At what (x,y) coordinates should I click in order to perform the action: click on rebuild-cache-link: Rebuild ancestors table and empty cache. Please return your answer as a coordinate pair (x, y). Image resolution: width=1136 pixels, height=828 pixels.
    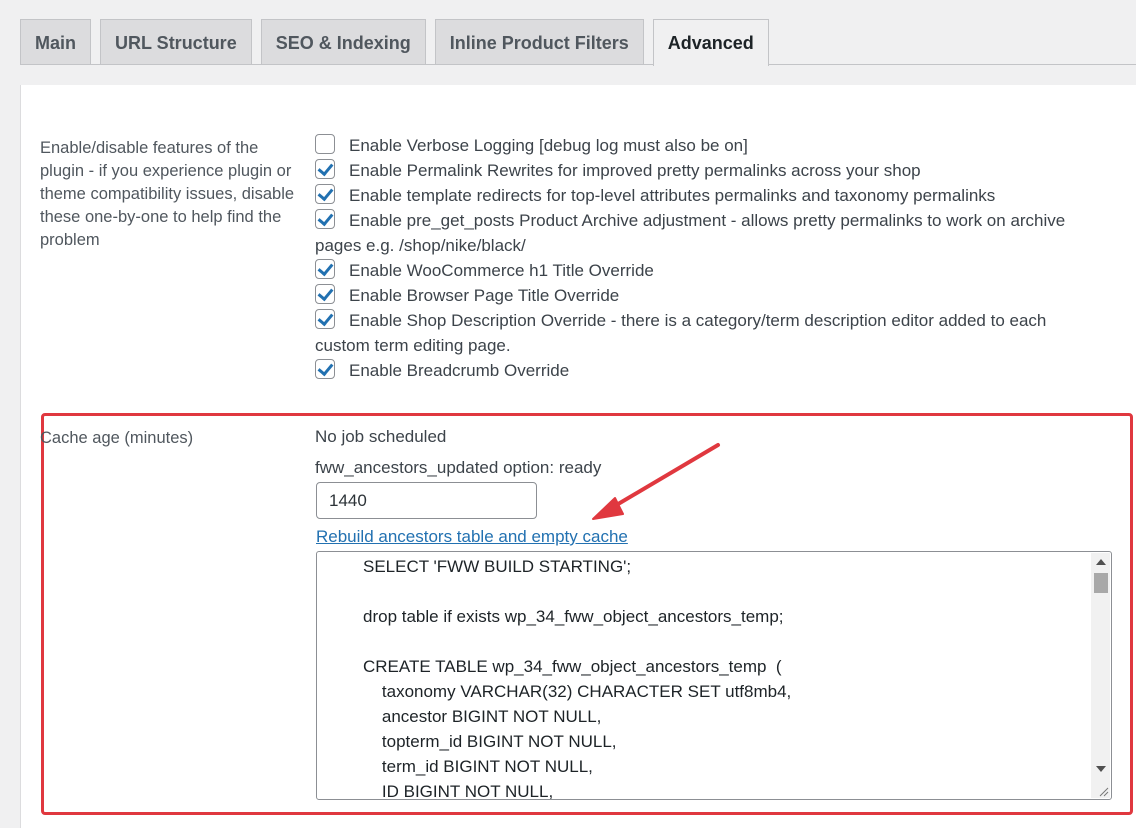
    Looking at the image, I should click on (472, 537).